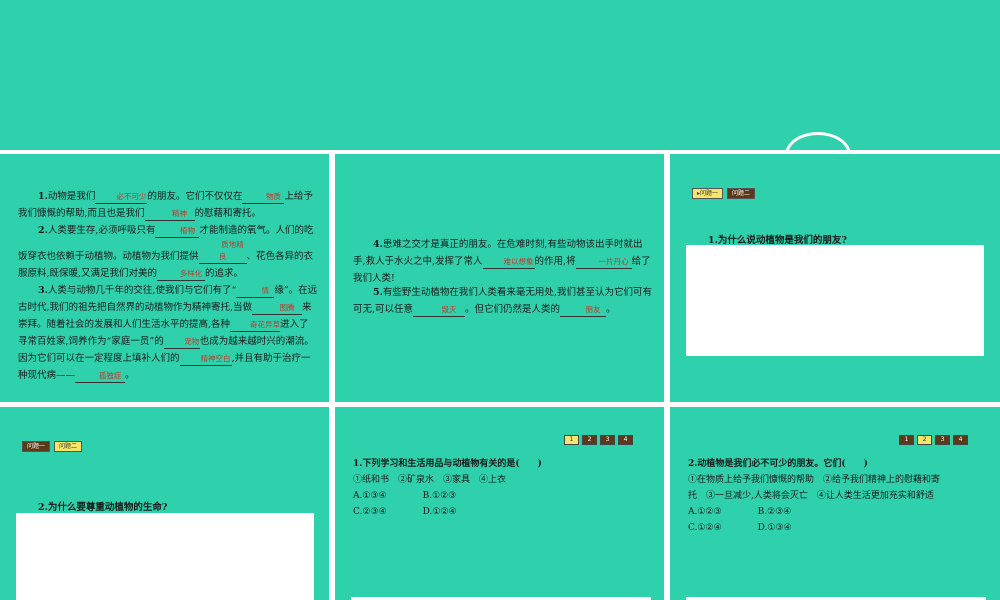  Describe the element at coordinates (814, 480) in the screenshot. I see `question-options-line-1: ①在物质上给予我们慷慨的帮助 ②给予我们精神上的慰藉和寄` at that location.